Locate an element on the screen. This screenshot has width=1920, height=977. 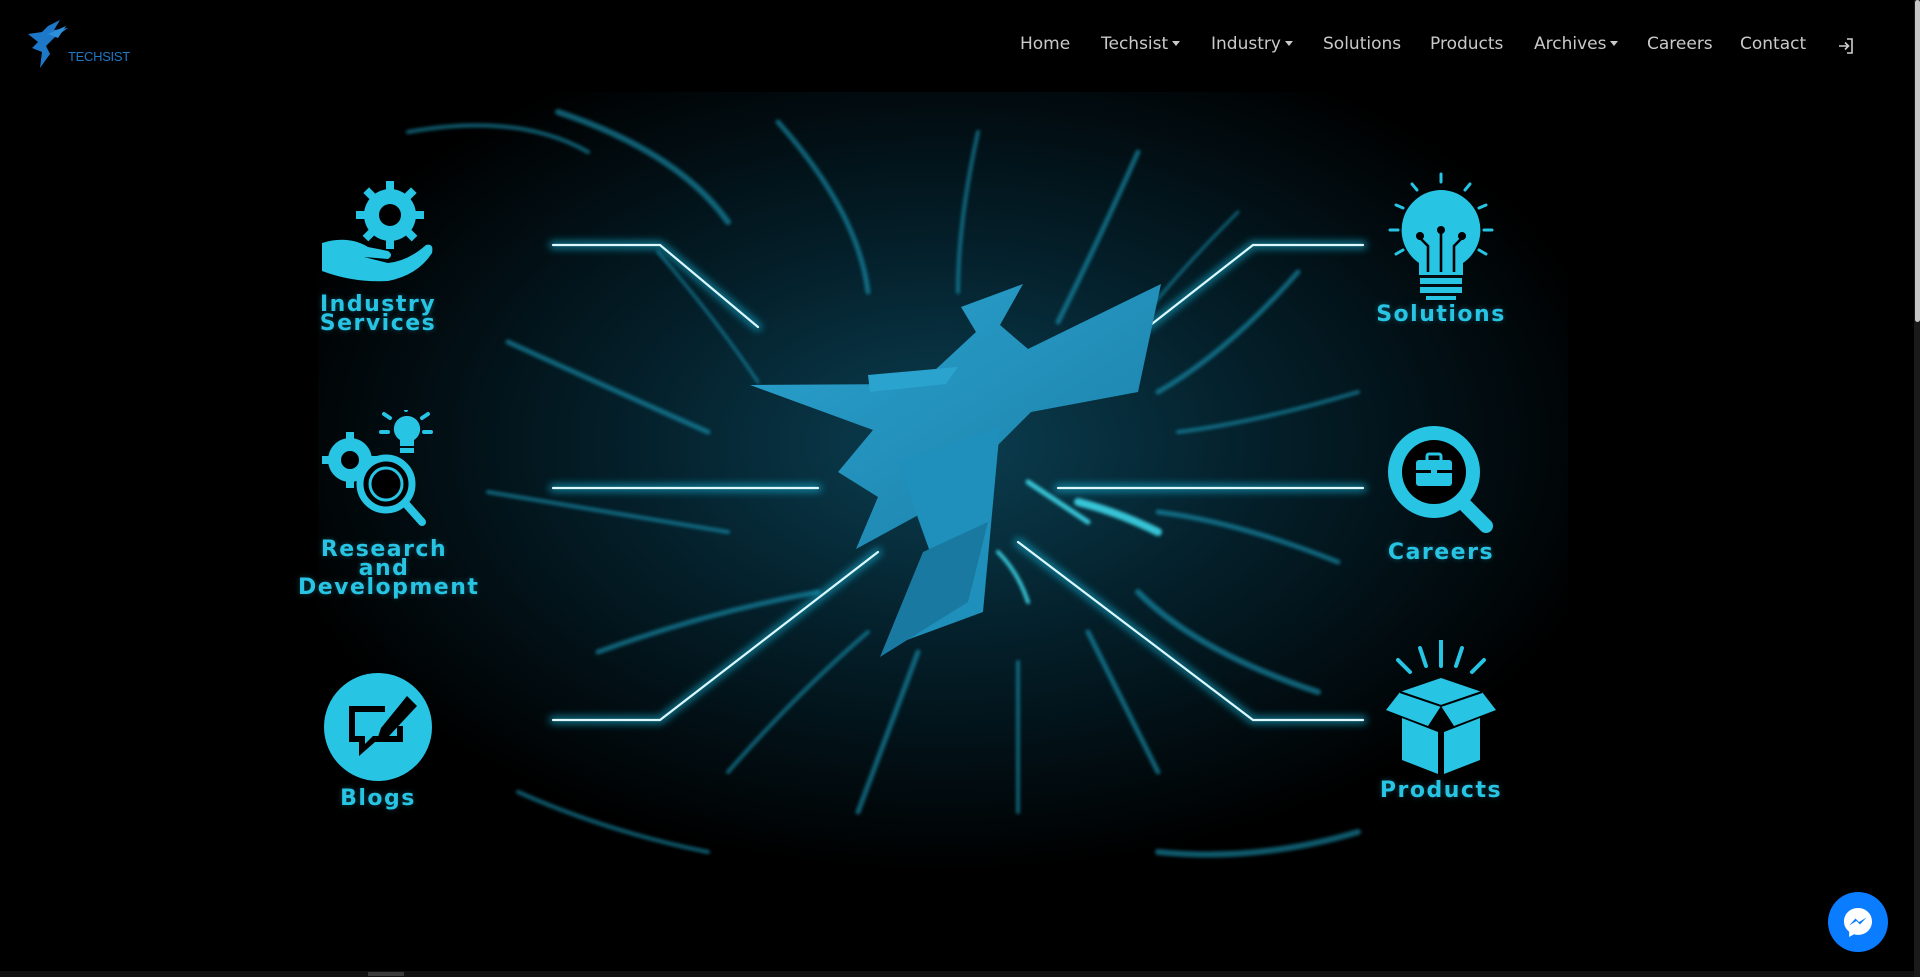
nav-home: Home is located at coordinates (1045, 44).